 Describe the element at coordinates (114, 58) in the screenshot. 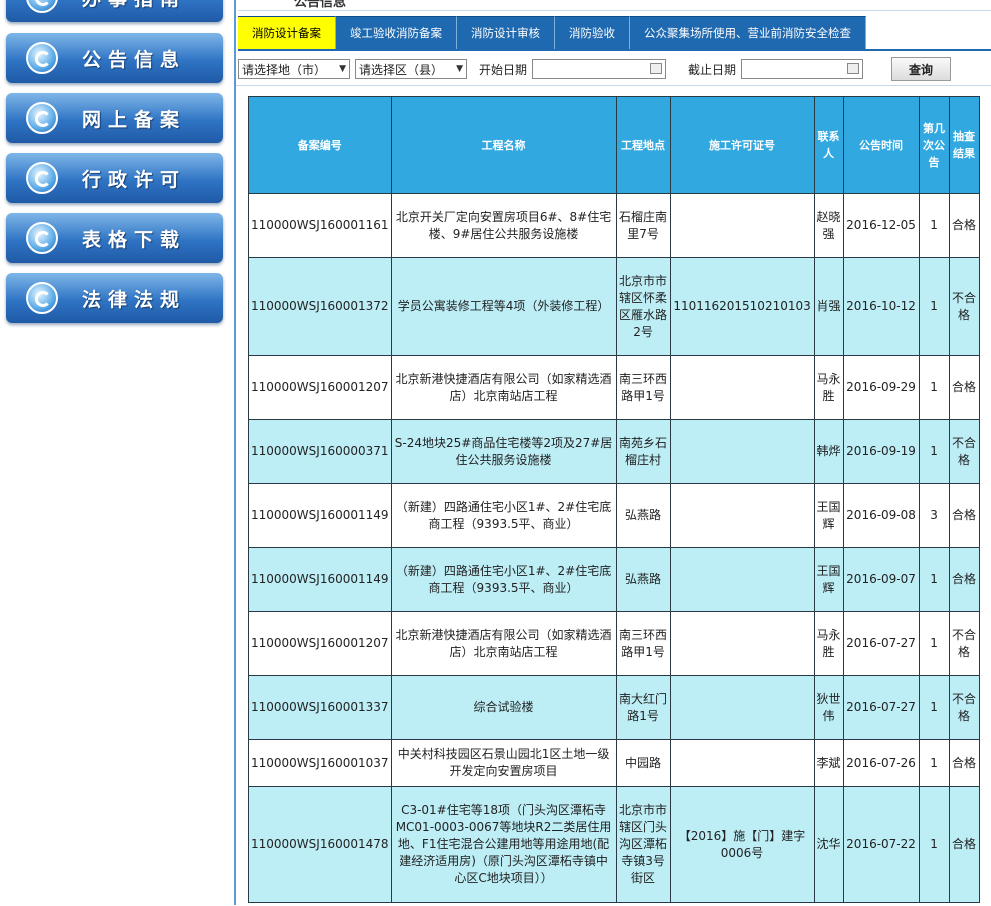

I see `sidebar-item-announcements: 公告信息` at that location.